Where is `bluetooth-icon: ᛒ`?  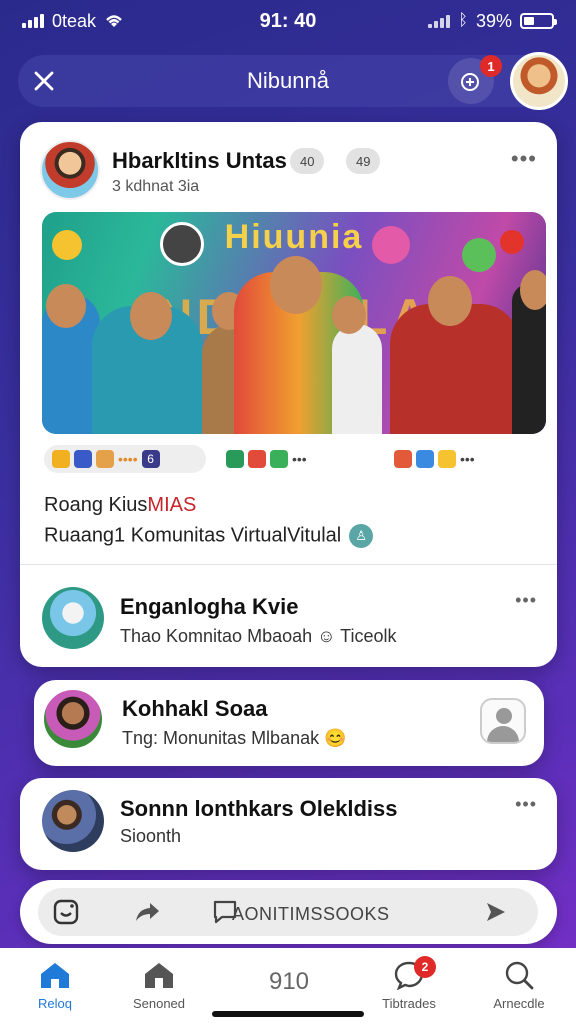
bluetooth-icon: ᛒ is located at coordinates (463, 20).